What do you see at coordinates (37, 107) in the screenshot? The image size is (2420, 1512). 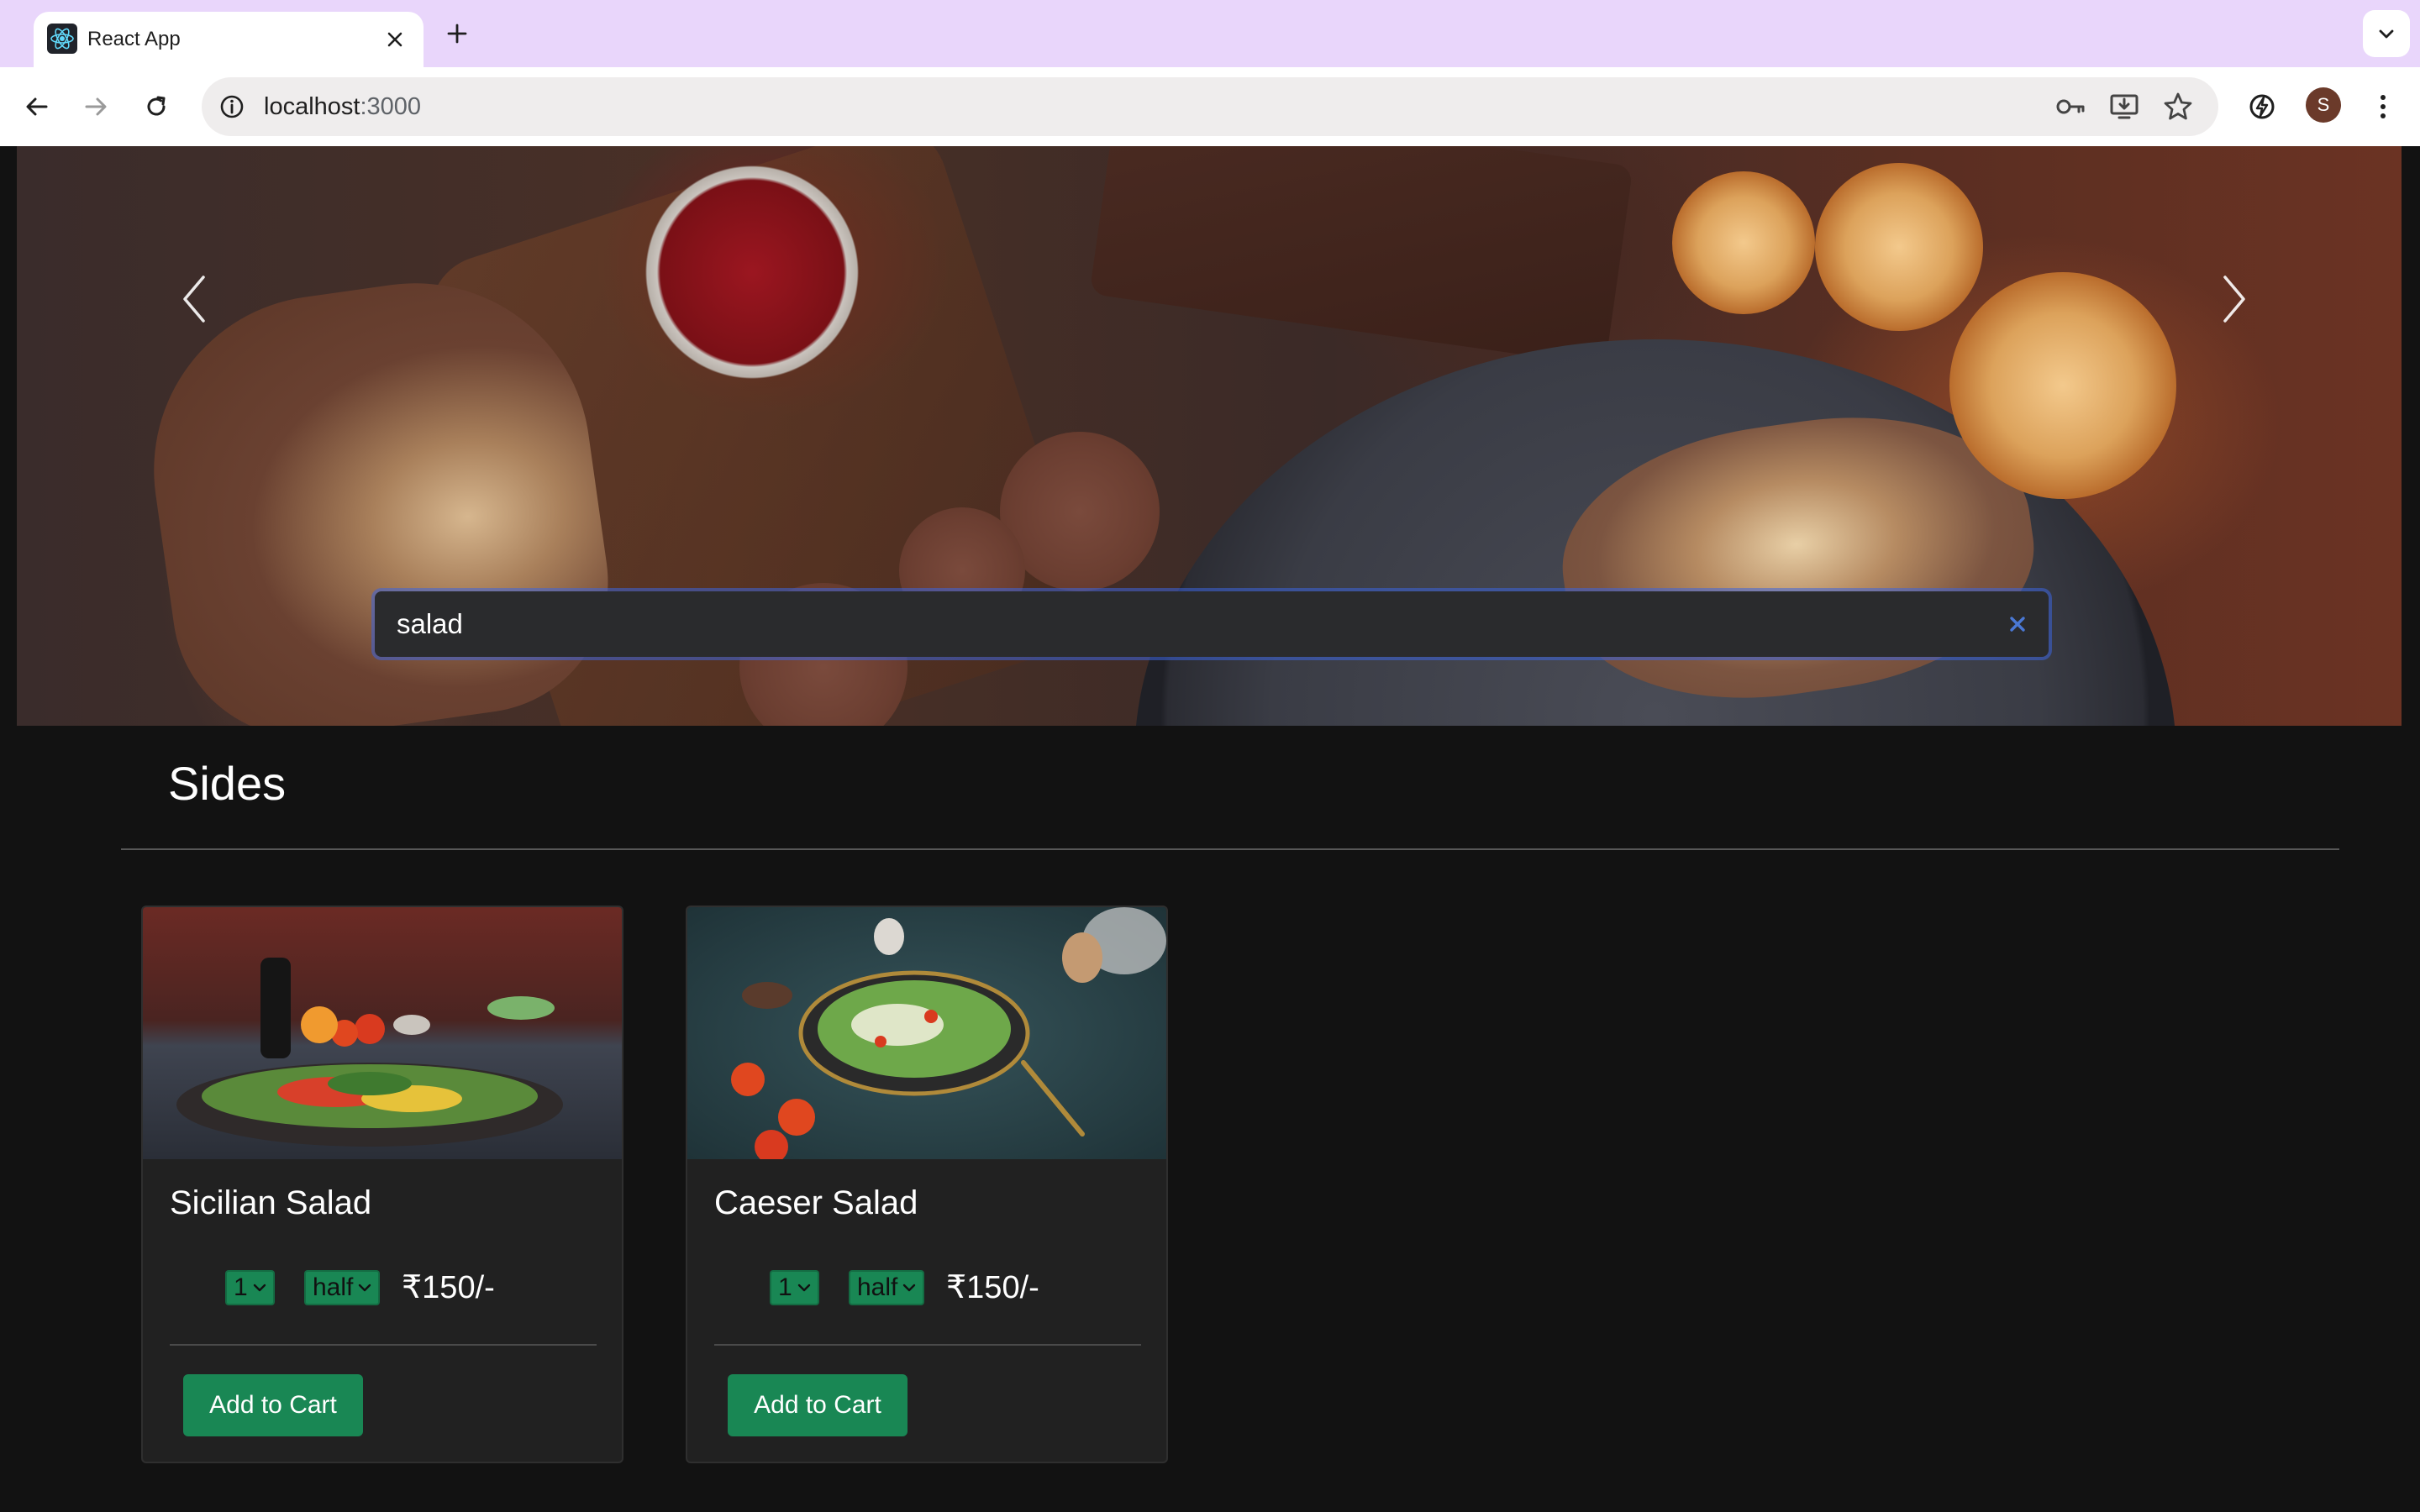 I see `arrow-left-icon` at bounding box center [37, 107].